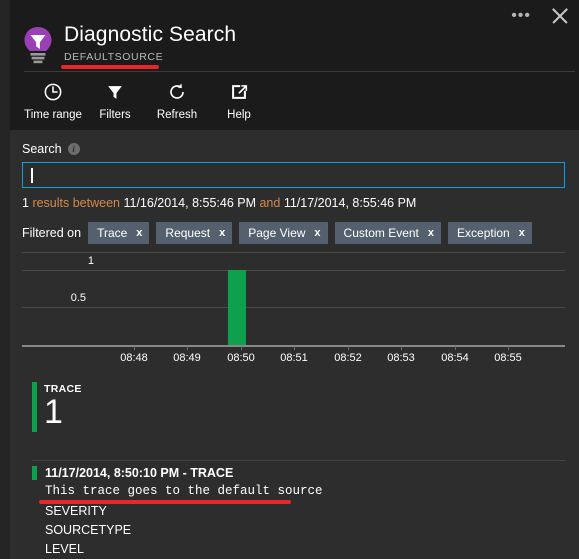 Image resolution: width=579 pixels, height=559 pixels. Describe the element at coordinates (189, 203) in the screenshot. I see `results-start: 11/16/2014, 8:55:46 PM` at that location.